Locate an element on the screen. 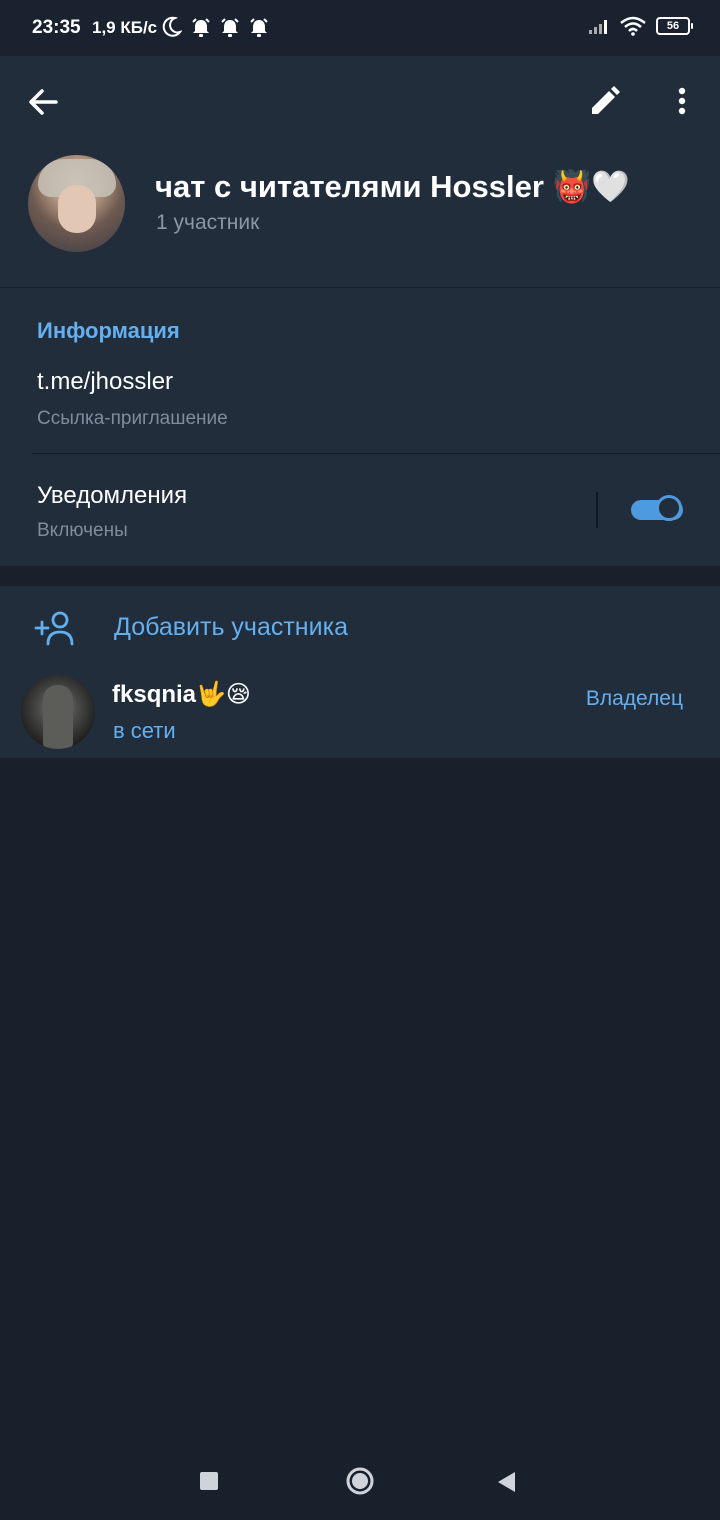 This screenshot has height=1520, width=720. invite-link-label: Ссылка-приглашение is located at coordinates (132, 418).